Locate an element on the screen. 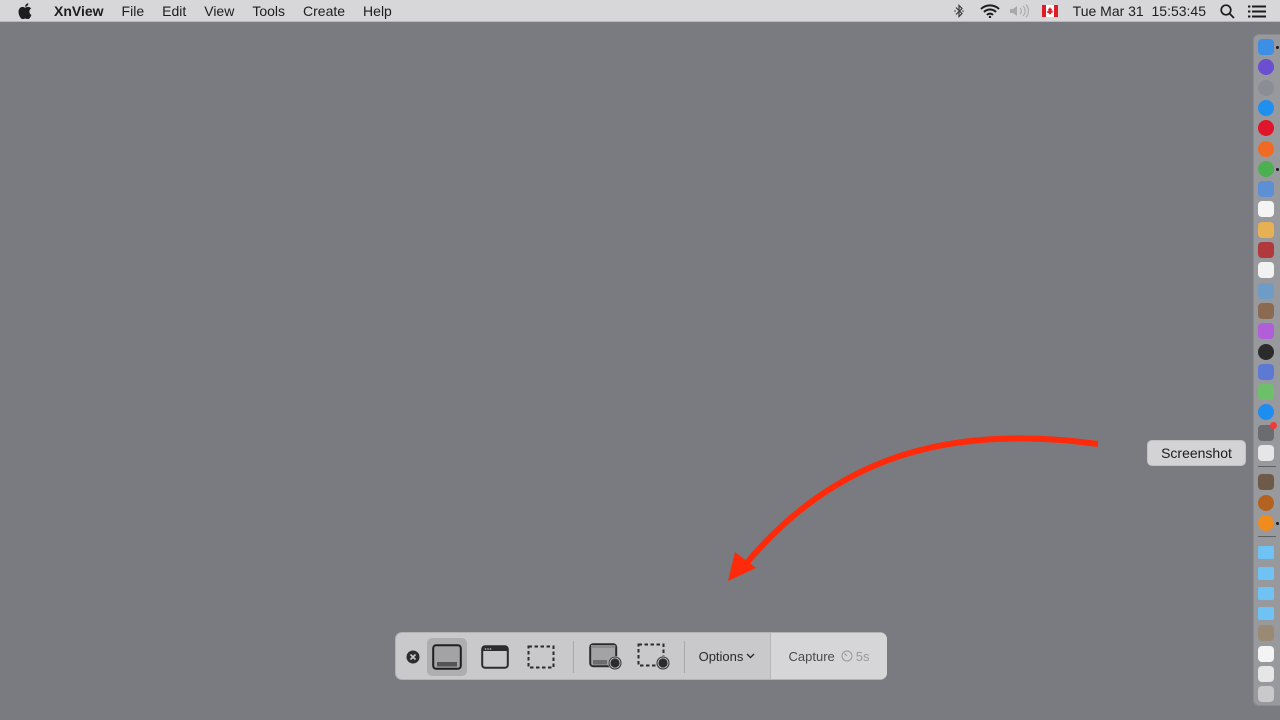 Image resolution: width=1280 pixels, height=720 pixels. capture-button: Capture 5s is located at coordinates (828, 656).